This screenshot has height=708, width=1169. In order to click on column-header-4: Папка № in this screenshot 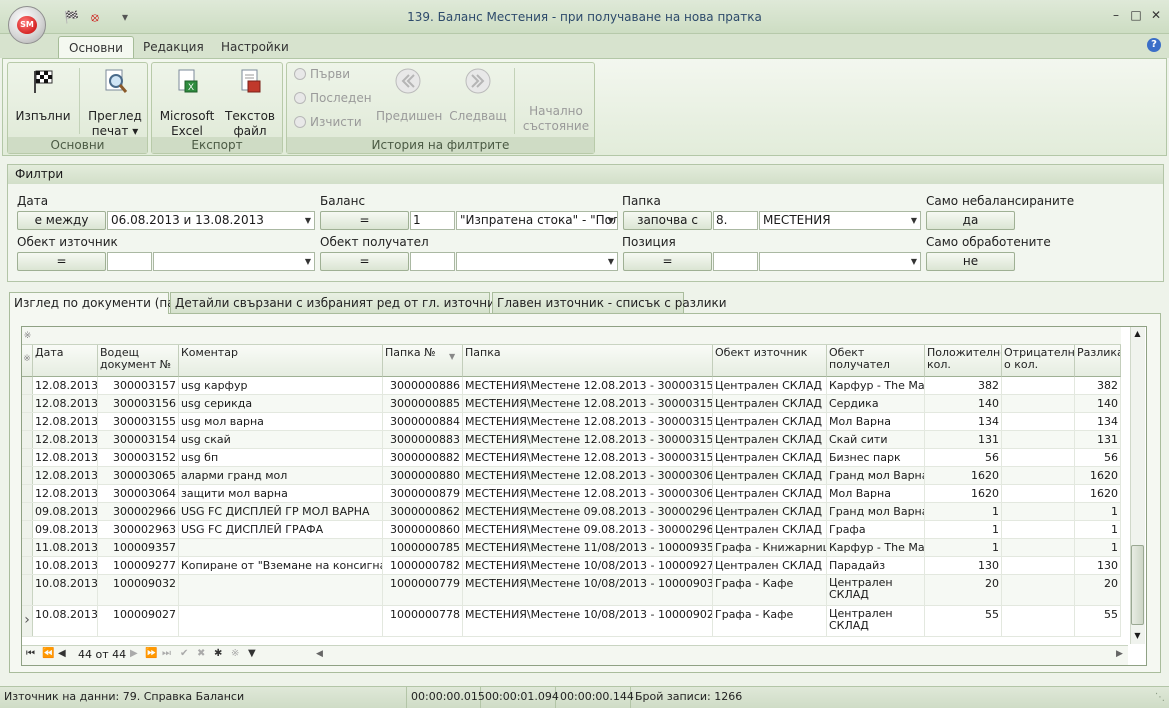, I will do `click(423, 361)`.